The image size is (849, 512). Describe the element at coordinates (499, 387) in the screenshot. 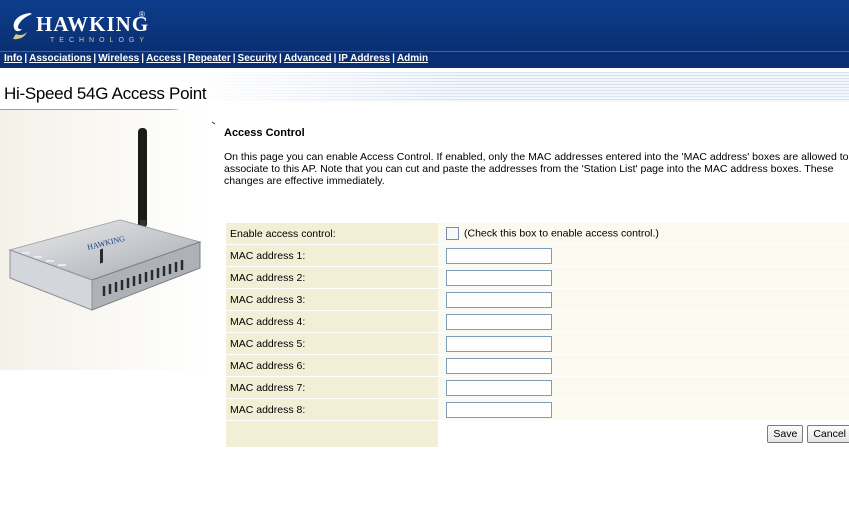

I see `mac-address-7-input` at that location.